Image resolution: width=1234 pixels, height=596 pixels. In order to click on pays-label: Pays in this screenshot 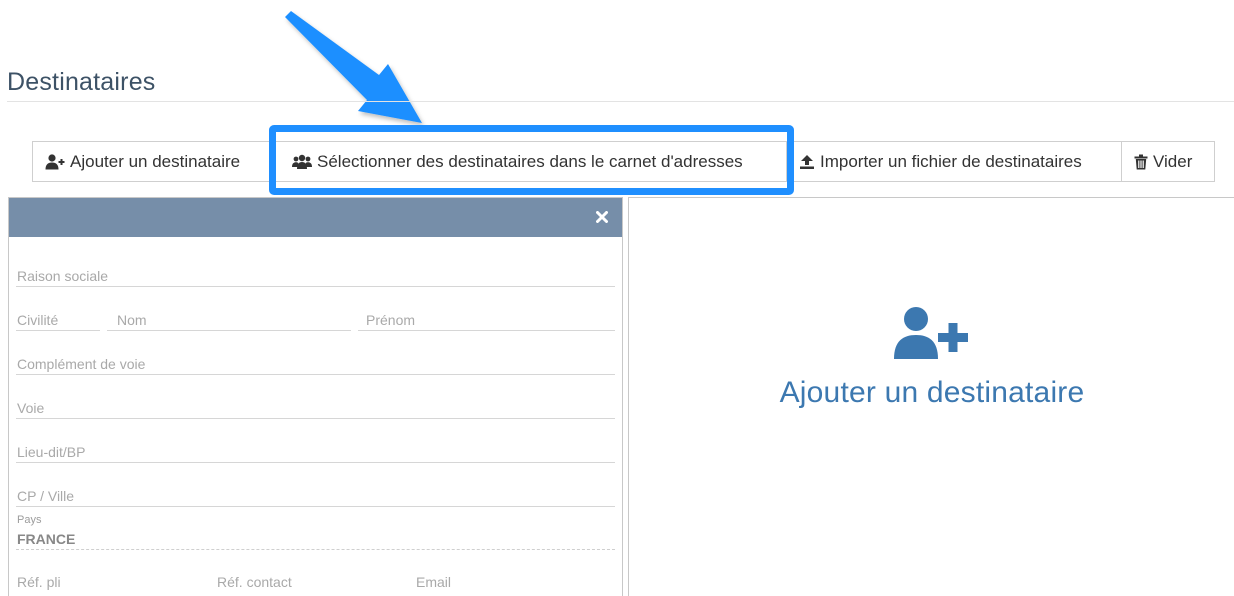, I will do `click(29, 520)`.